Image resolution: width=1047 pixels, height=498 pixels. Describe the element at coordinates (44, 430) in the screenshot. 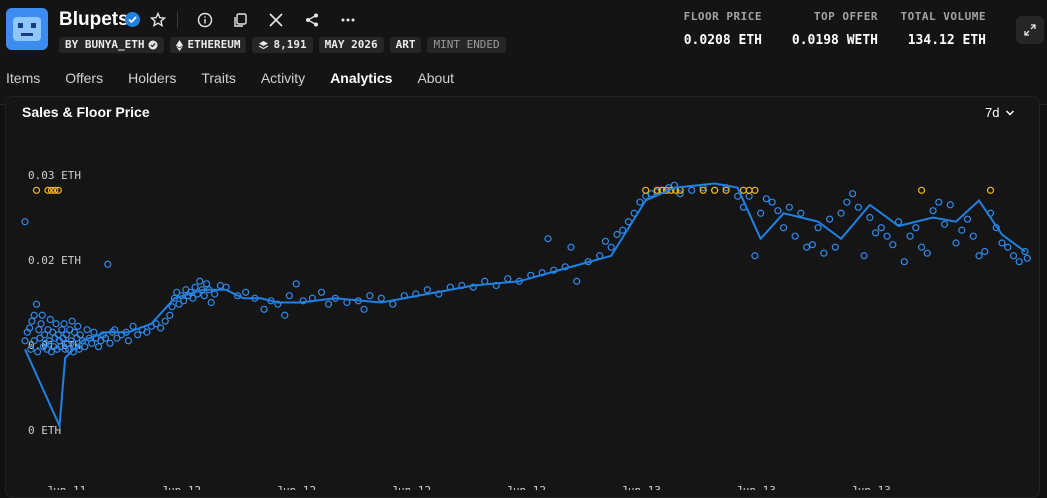

I see `y-tick-label: 0 ETH` at that location.